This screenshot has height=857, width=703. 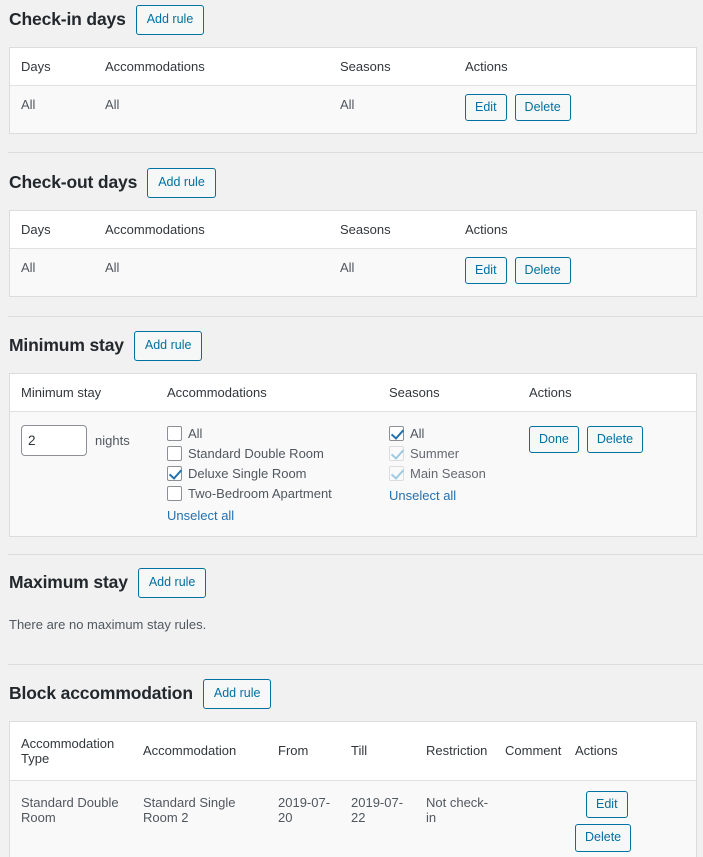 What do you see at coordinates (353, 272) in the screenshot?
I see `table-row: All All All Edit Delete` at bounding box center [353, 272].